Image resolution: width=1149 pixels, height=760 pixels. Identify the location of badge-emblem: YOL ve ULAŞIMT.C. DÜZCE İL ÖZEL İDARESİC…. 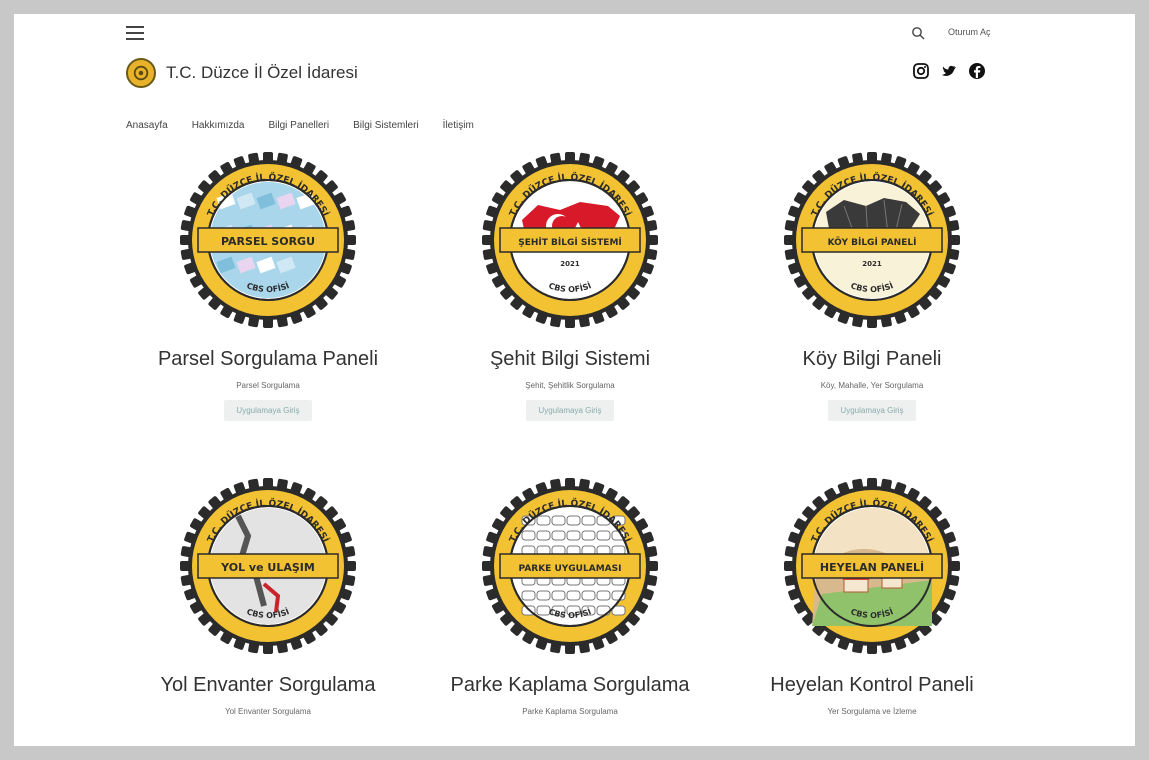
(268, 566).